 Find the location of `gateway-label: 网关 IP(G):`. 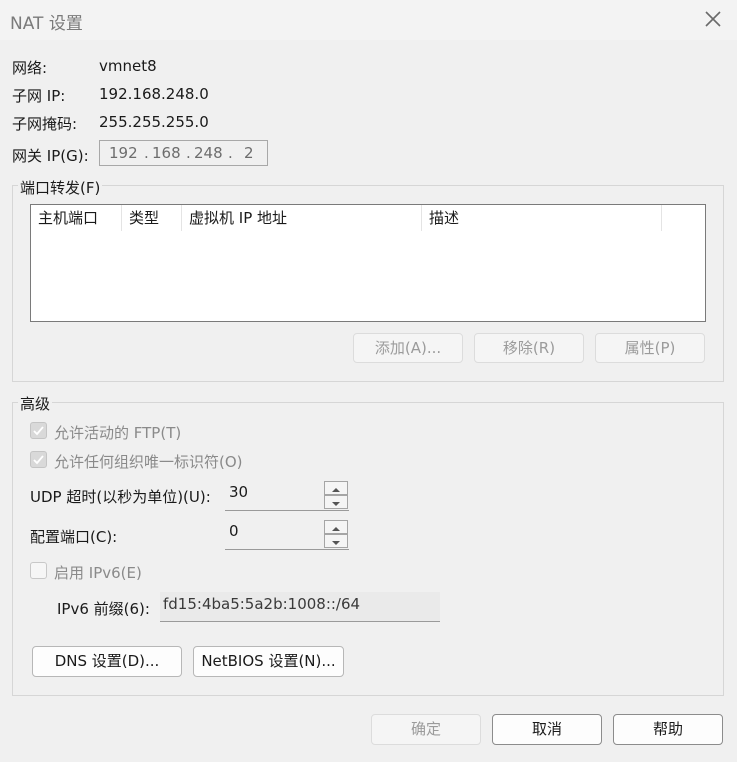

gateway-label: 网关 IP(G): is located at coordinates (50, 156).